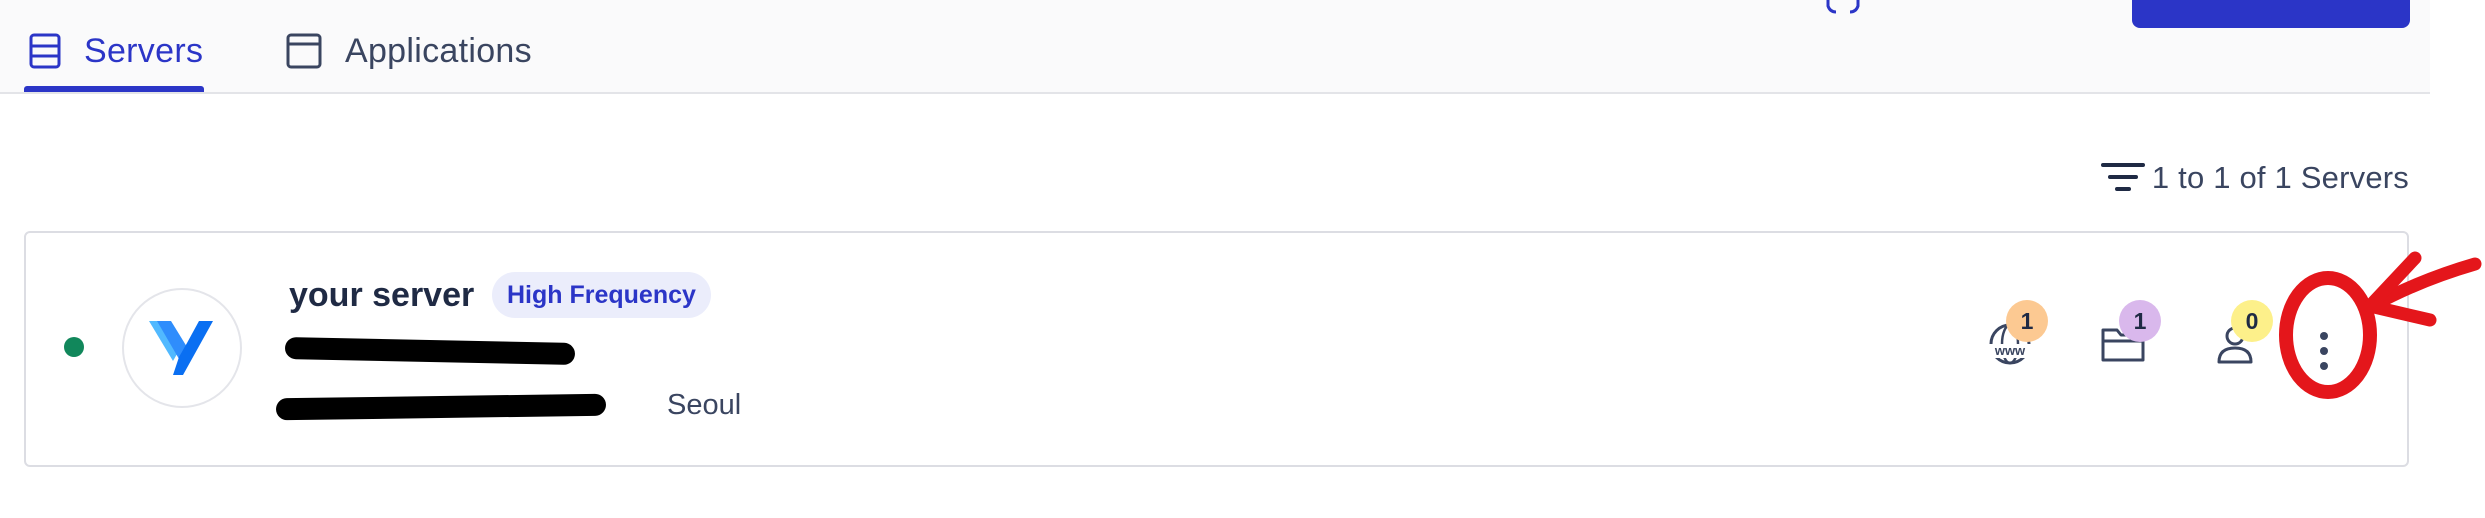  Describe the element at coordinates (2271, 14) in the screenshot. I see `primary-action-button` at that location.